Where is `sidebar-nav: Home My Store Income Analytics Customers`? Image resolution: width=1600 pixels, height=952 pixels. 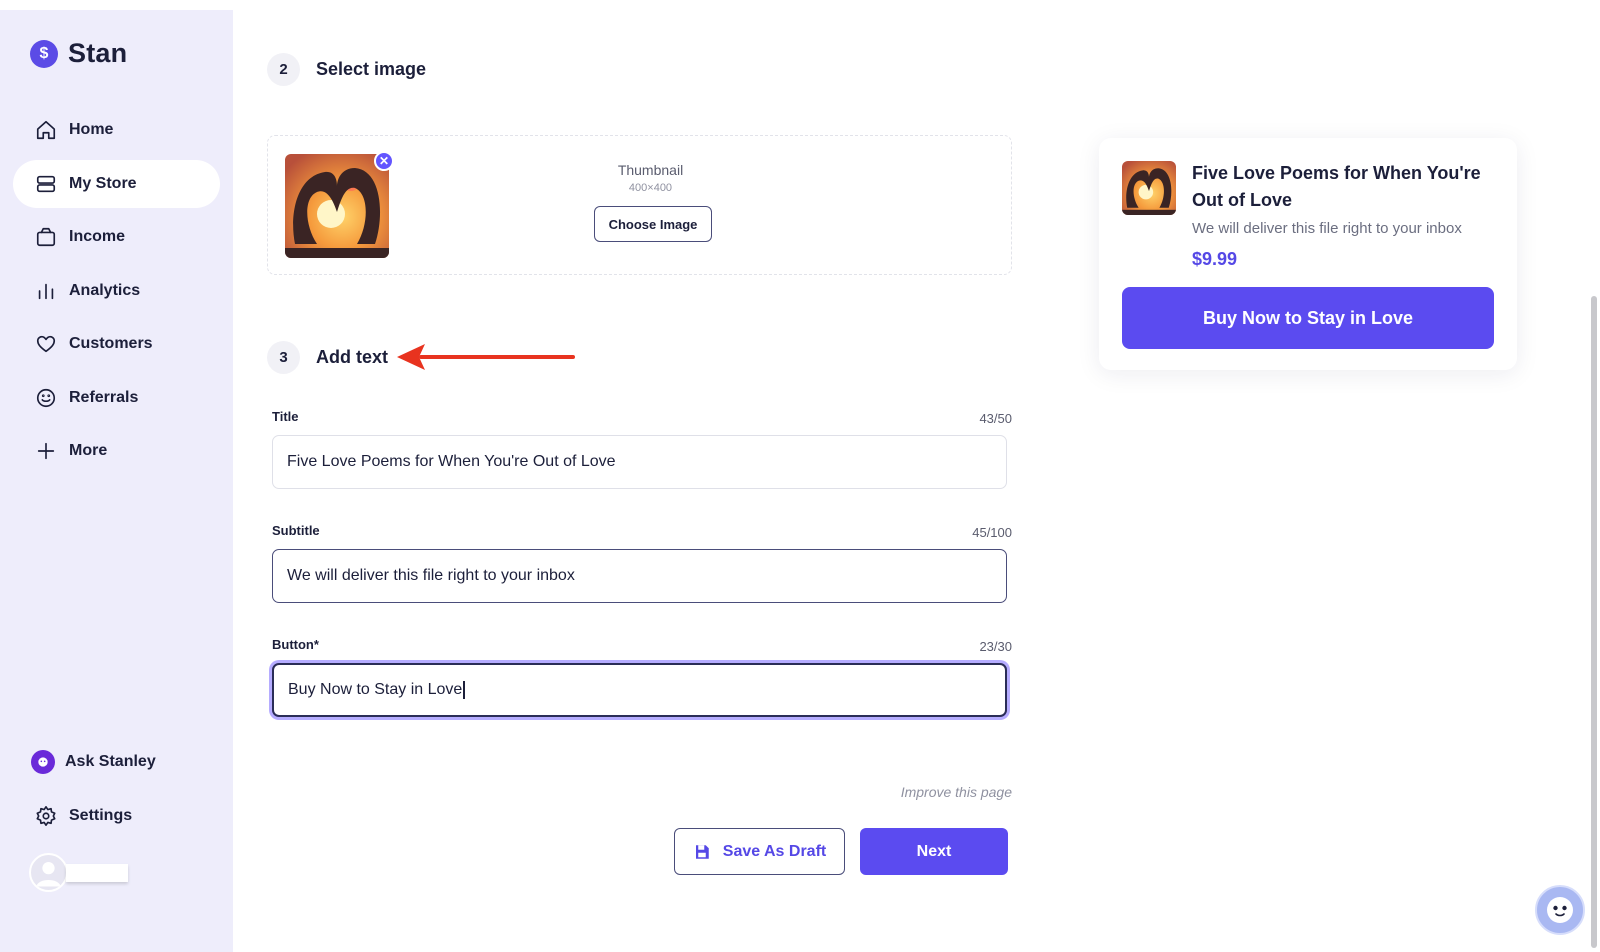
sidebar-nav: Home My Store Income Analytics Customers is located at coordinates (116, 293).